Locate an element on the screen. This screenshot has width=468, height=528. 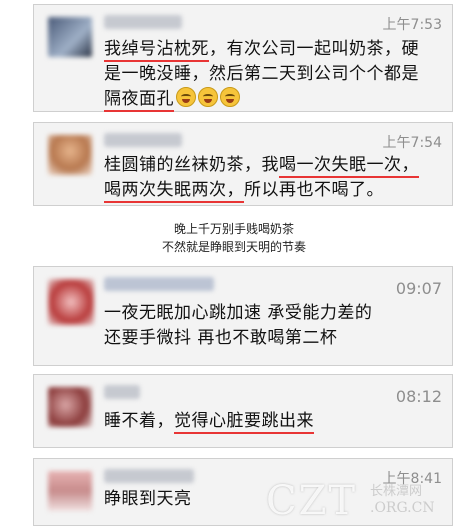
watermark-domain: .ORG.CN is located at coordinates (402, 508).